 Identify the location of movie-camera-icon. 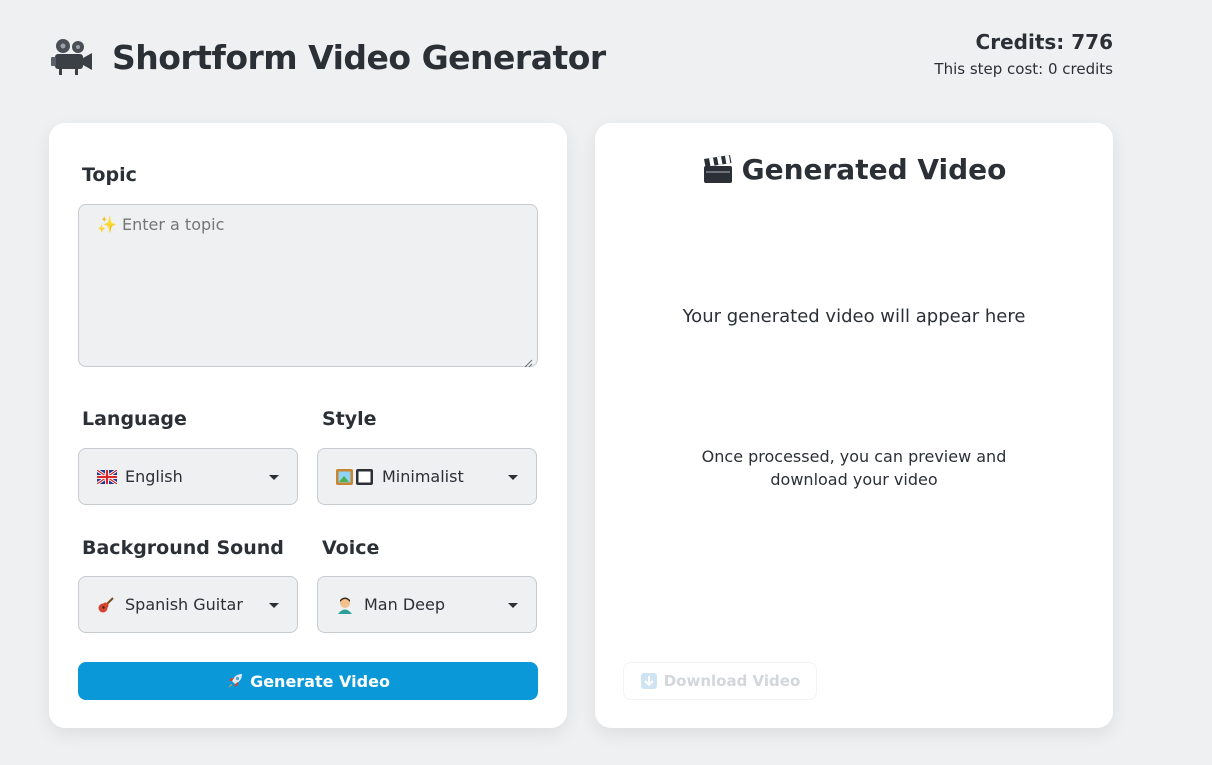
(71, 57).